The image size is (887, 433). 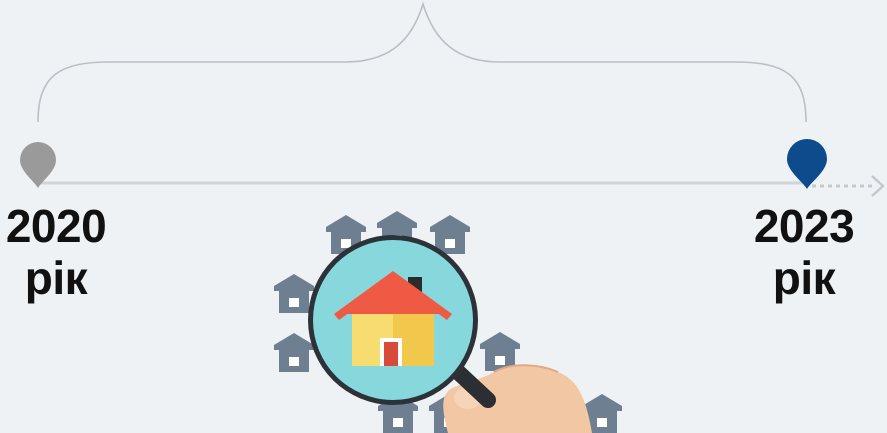 I want to click on timeline-arrow-icon, so click(x=878, y=186).